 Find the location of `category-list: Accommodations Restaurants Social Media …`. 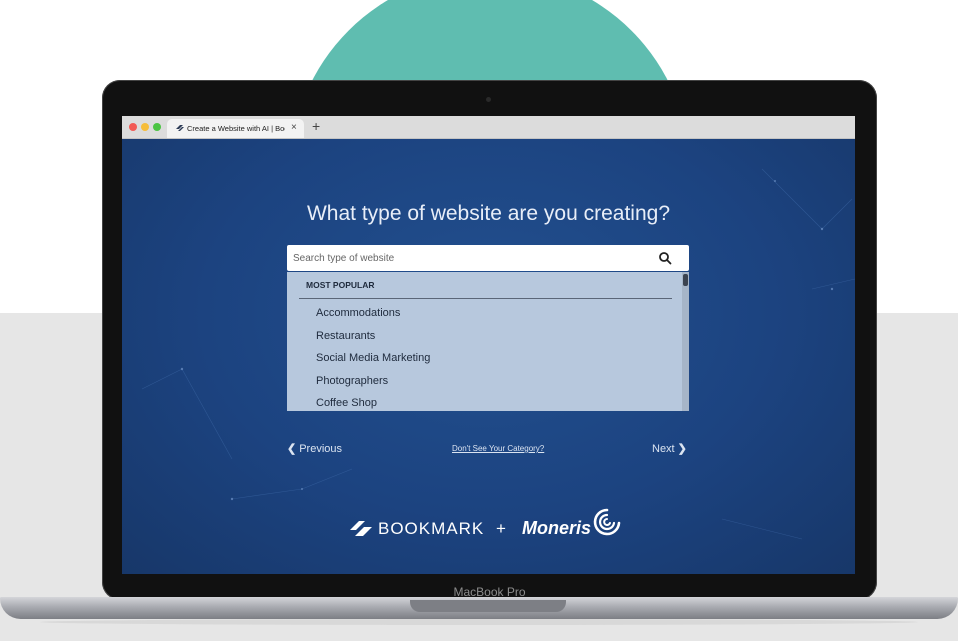

category-list: Accommodations Restaurants Social Media … is located at coordinates (373, 361).